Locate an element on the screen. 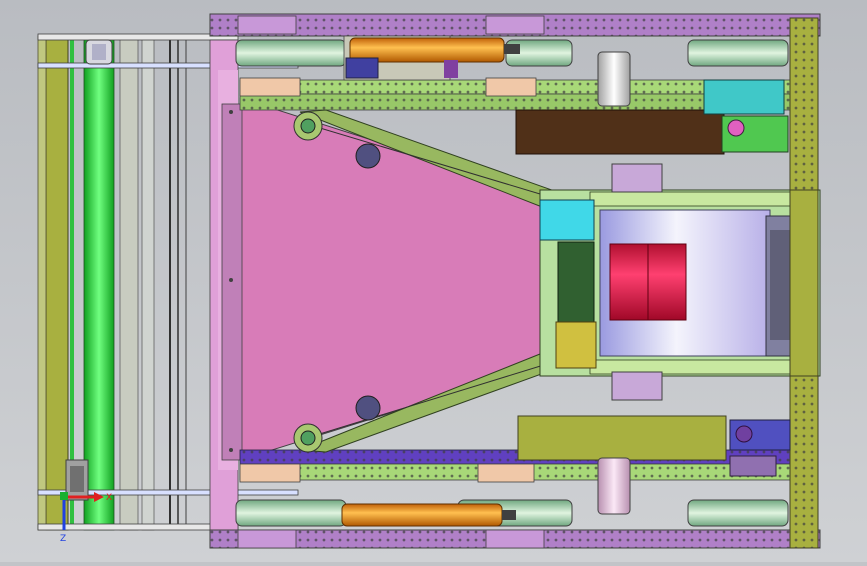 The image size is (867, 566). triad-x-label: X is located at coordinates (109, 498).